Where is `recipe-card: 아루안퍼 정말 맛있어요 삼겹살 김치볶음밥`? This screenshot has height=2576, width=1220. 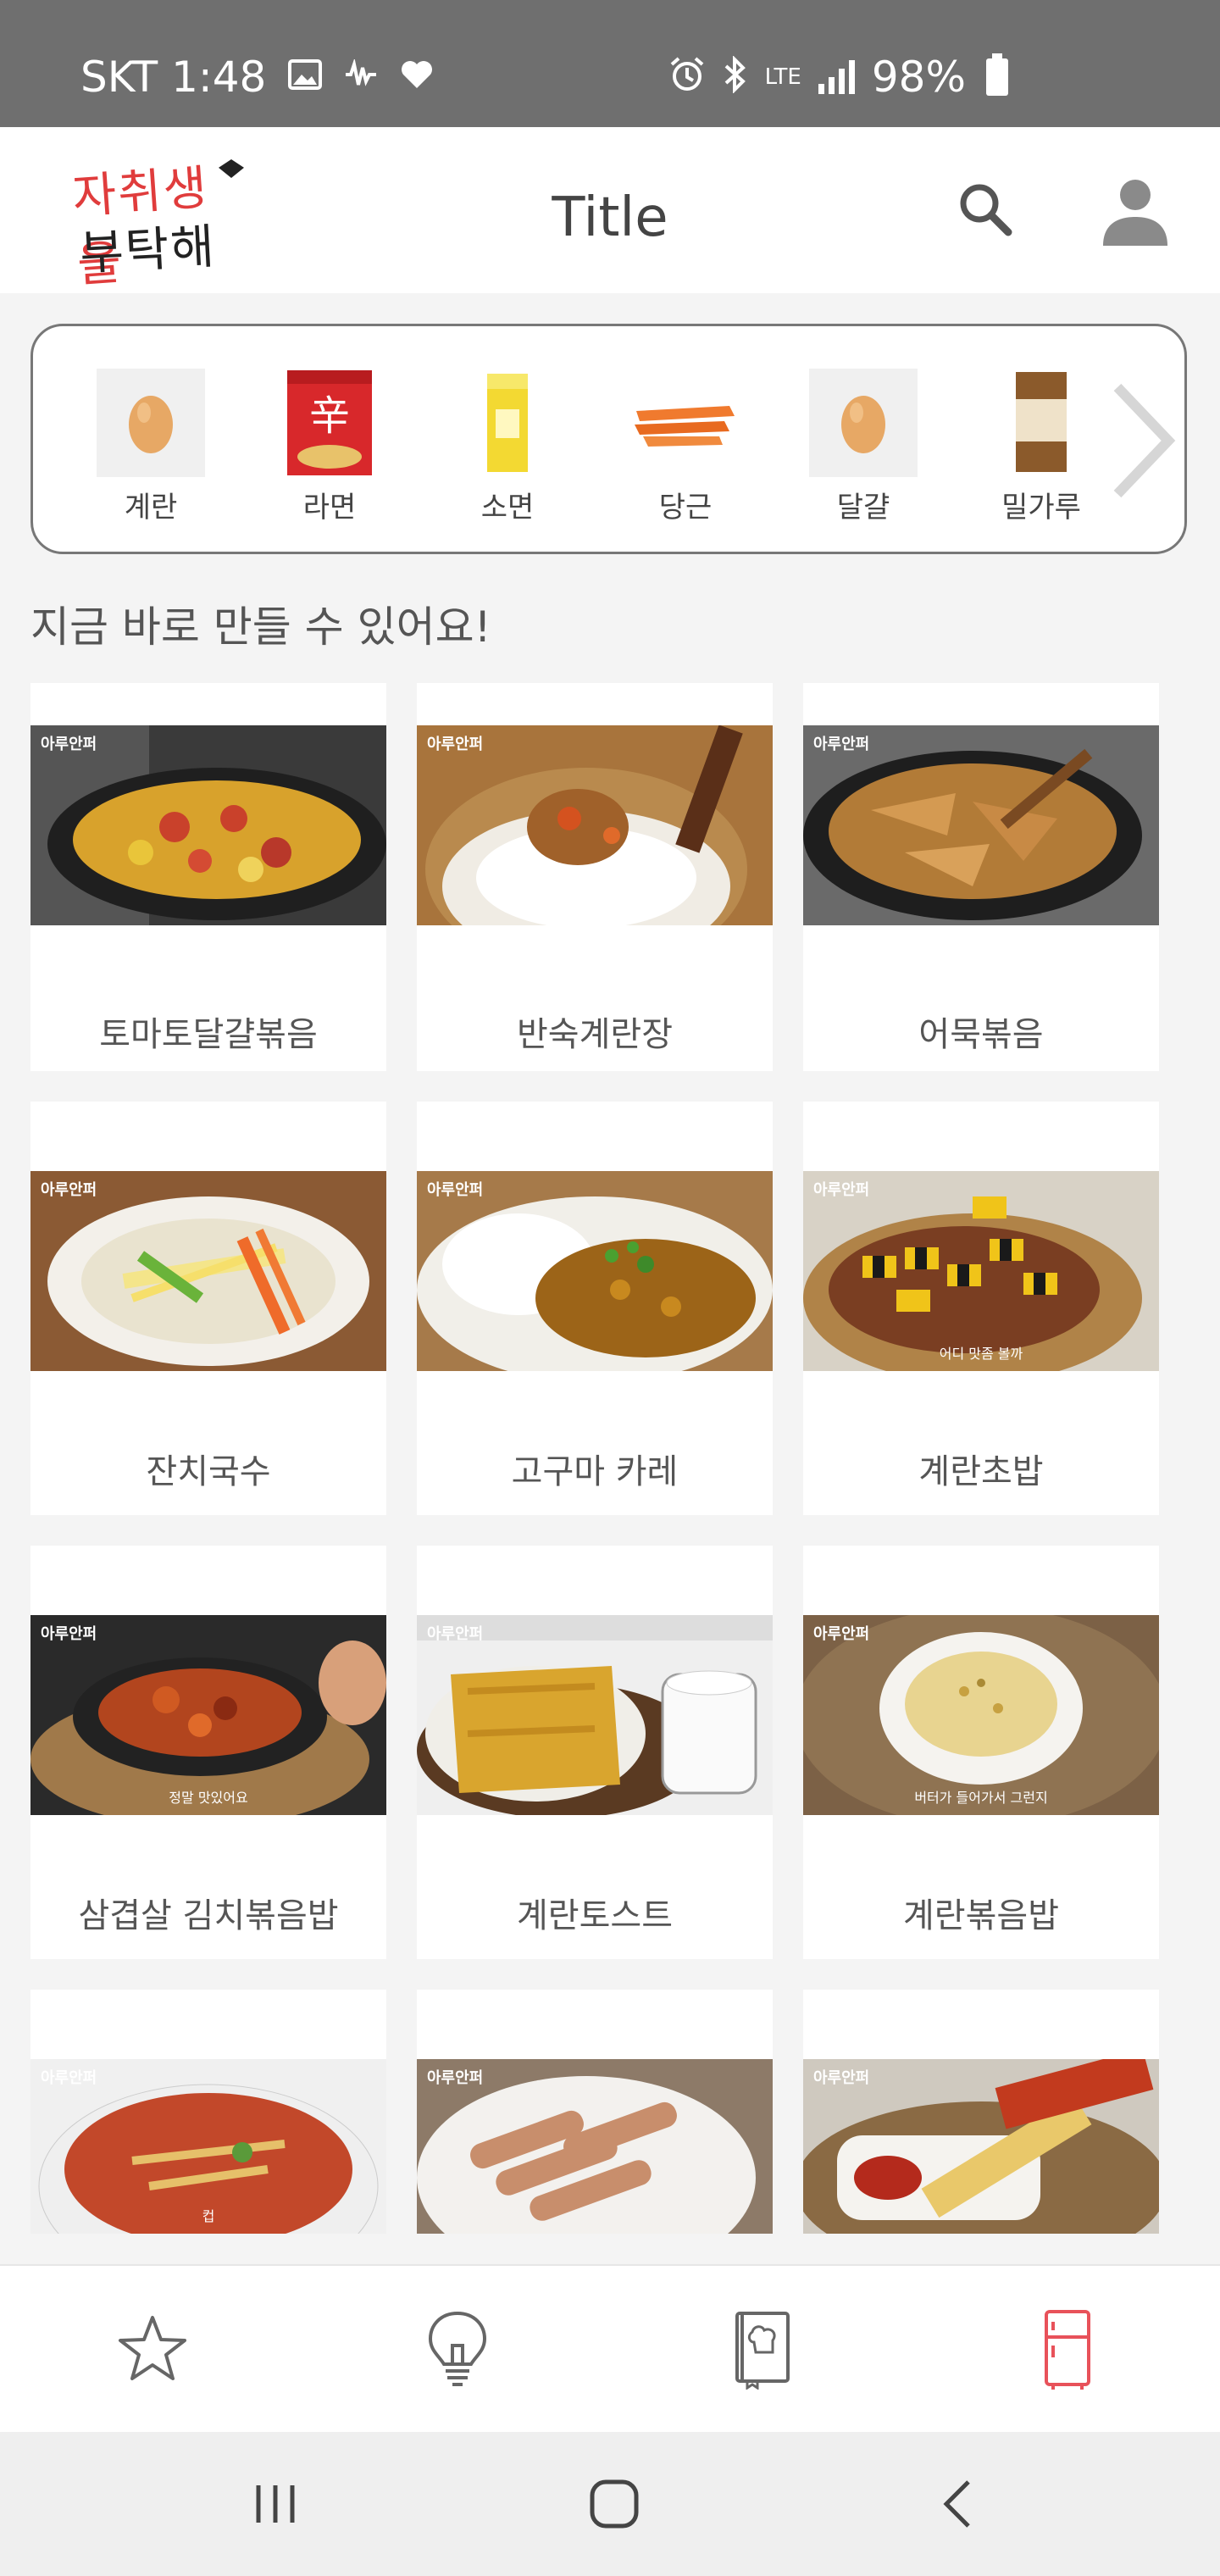 recipe-card: 아루안퍼 정말 맛있어요 삼겹살 김치볶음밥 is located at coordinates (208, 1752).